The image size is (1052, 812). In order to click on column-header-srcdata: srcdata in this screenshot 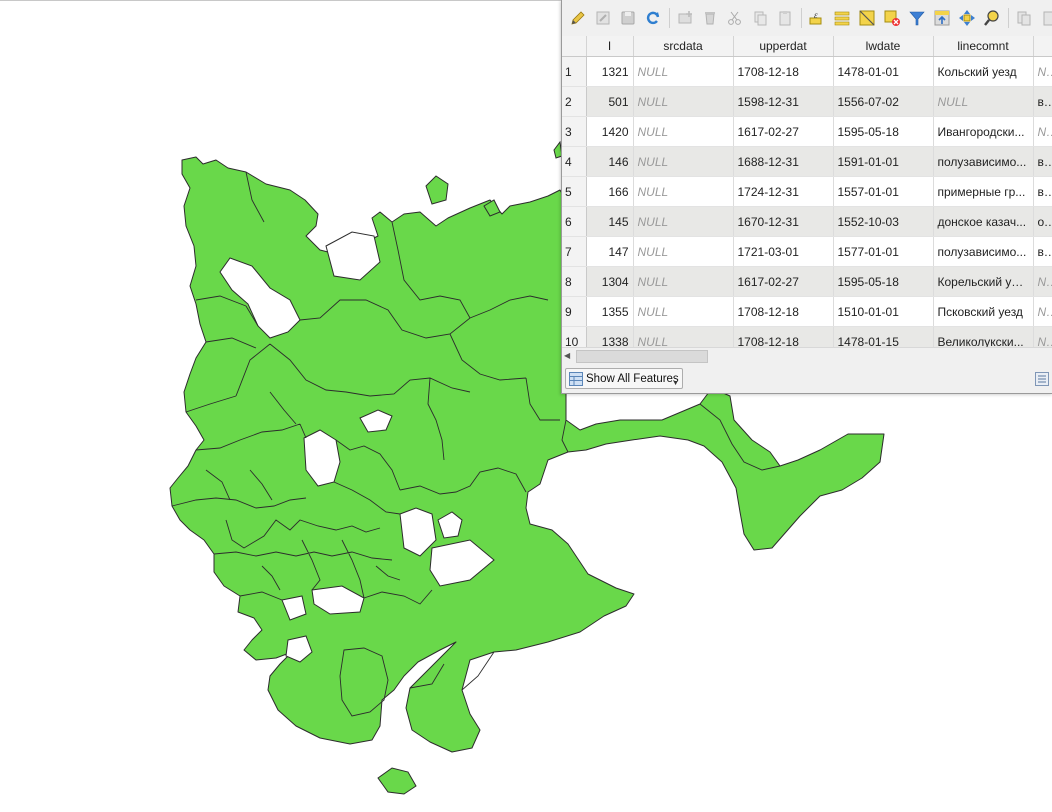, I will do `click(683, 46)`.